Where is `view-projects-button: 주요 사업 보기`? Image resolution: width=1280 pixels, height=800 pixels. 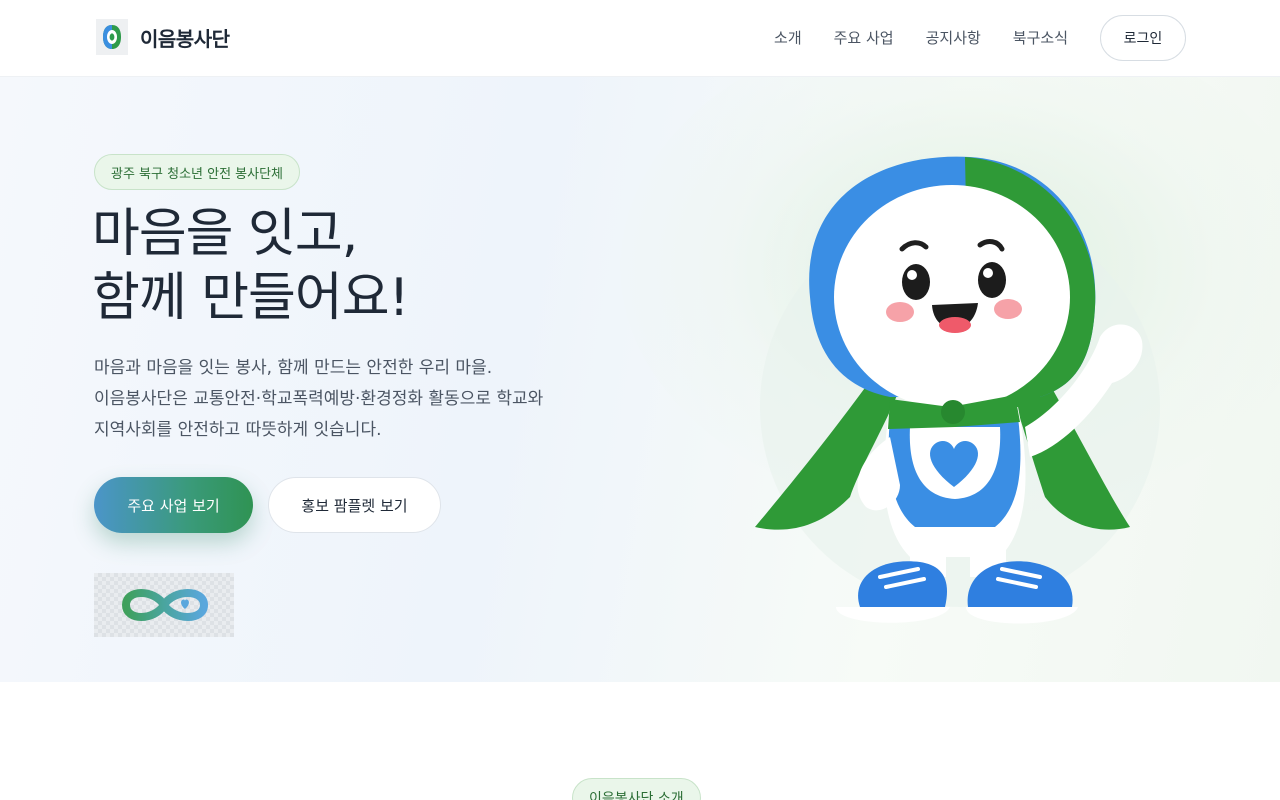 view-projects-button: 주요 사업 보기 is located at coordinates (173, 505).